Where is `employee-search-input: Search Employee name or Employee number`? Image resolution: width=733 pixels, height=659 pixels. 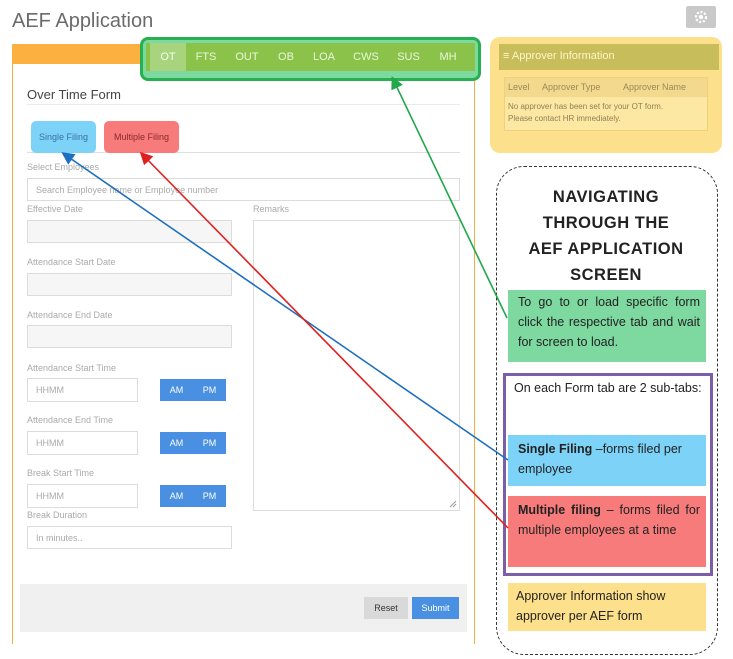 employee-search-input: Search Employee name or Employee number is located at coordinates (243, 189).